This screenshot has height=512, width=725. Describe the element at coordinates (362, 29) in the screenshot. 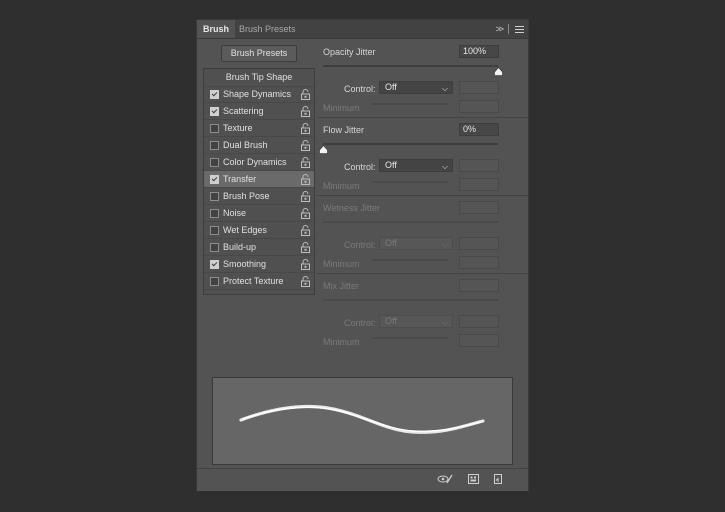

I see `tab-bar: Brush Brush Presets >>` at that location.